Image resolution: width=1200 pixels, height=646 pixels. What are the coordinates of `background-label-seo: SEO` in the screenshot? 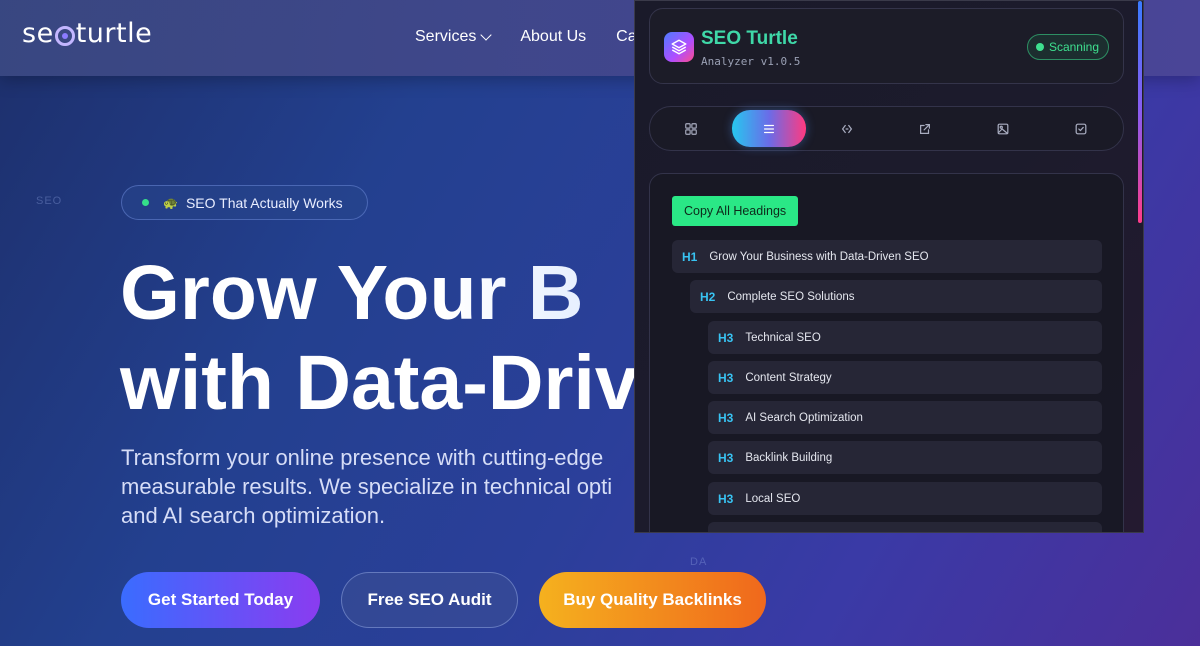 It's located at (49, 201).